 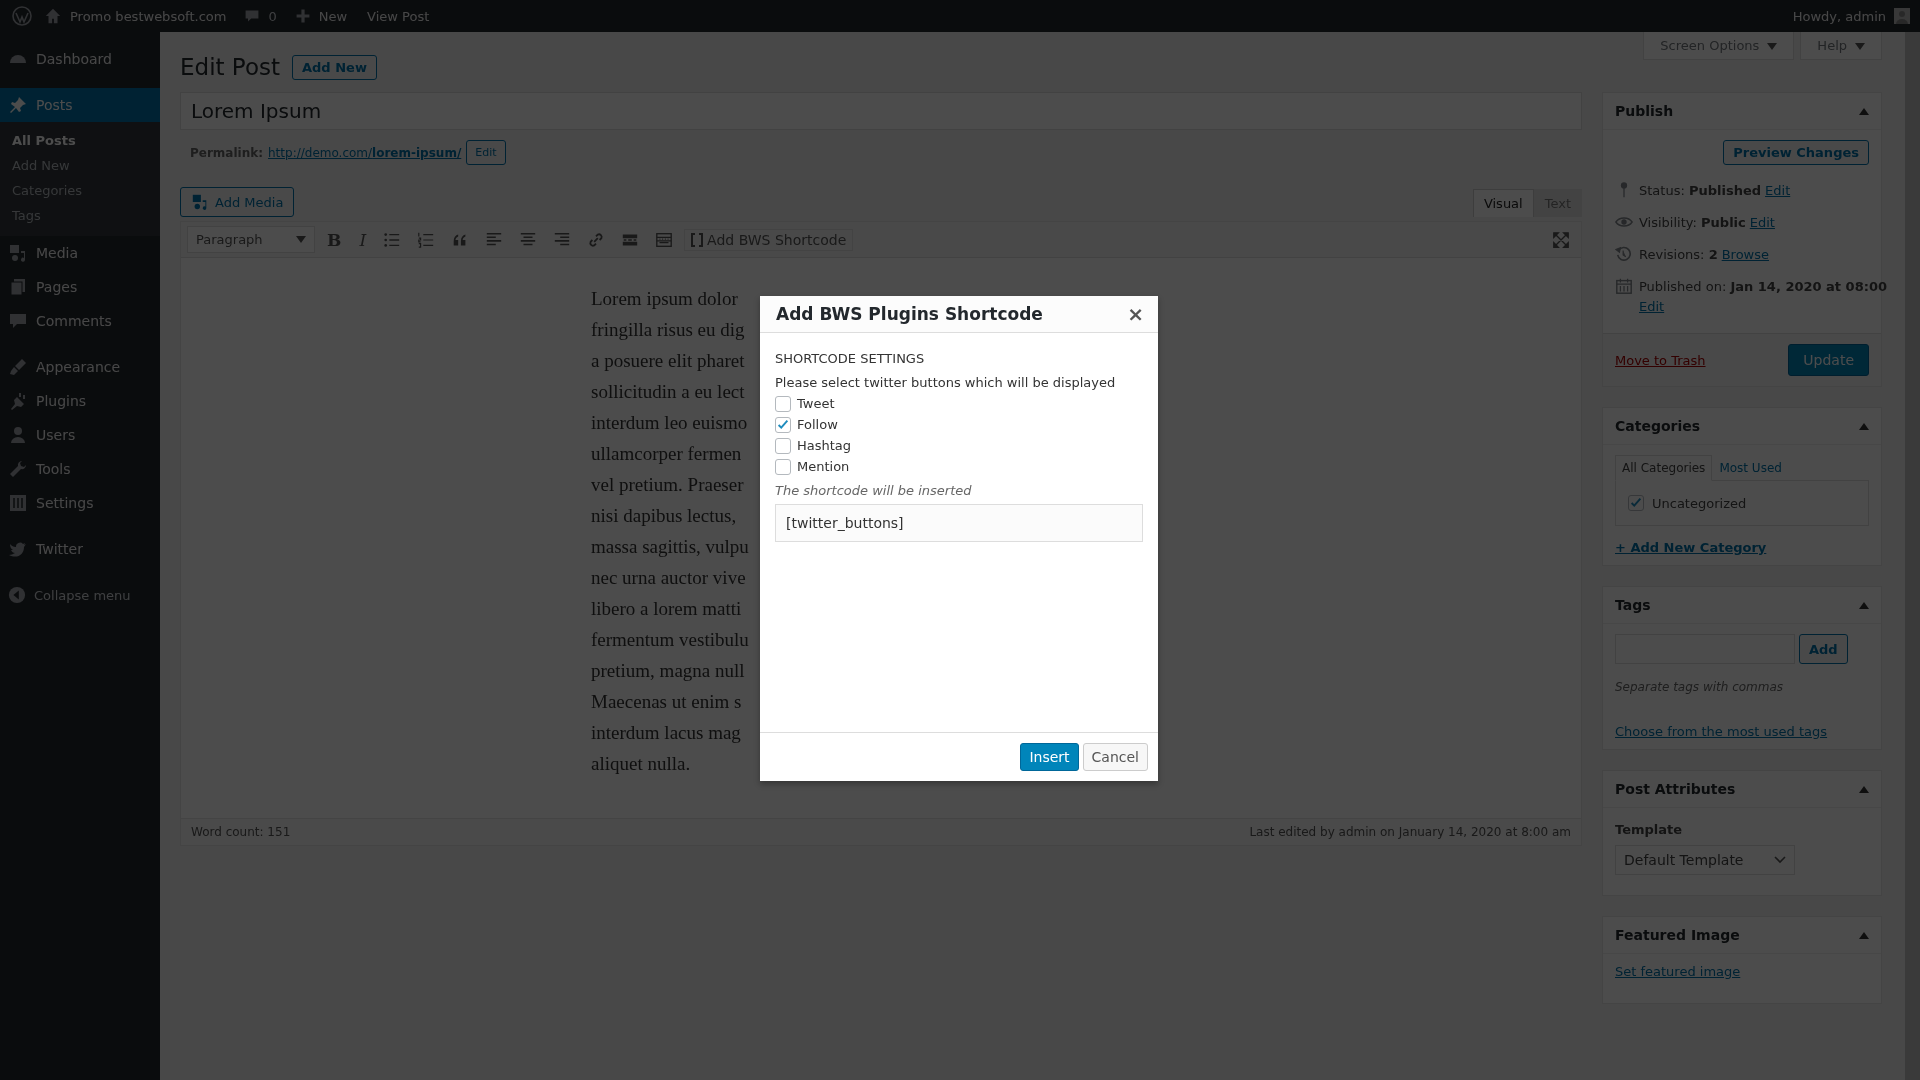 I want to click on content-text: libero a lorem matti, so click(x=666, y=608).